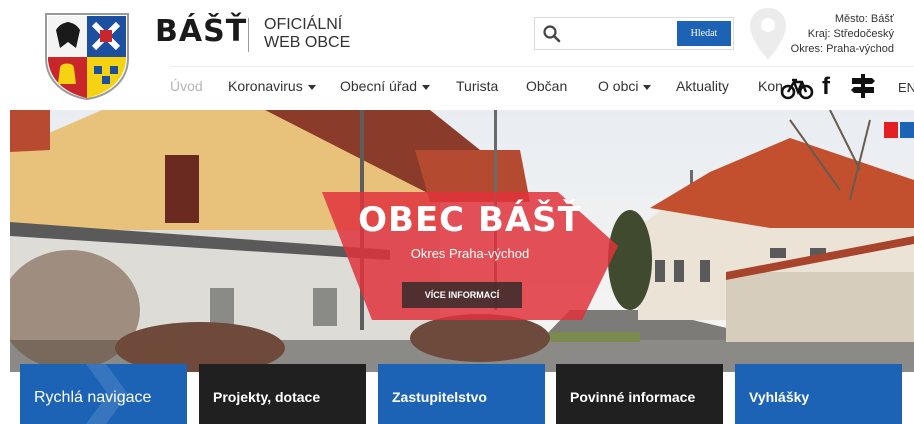 This screenshot has width=914, height=424. I want to click on nav-item-turista: Turista, so click(477, 86).